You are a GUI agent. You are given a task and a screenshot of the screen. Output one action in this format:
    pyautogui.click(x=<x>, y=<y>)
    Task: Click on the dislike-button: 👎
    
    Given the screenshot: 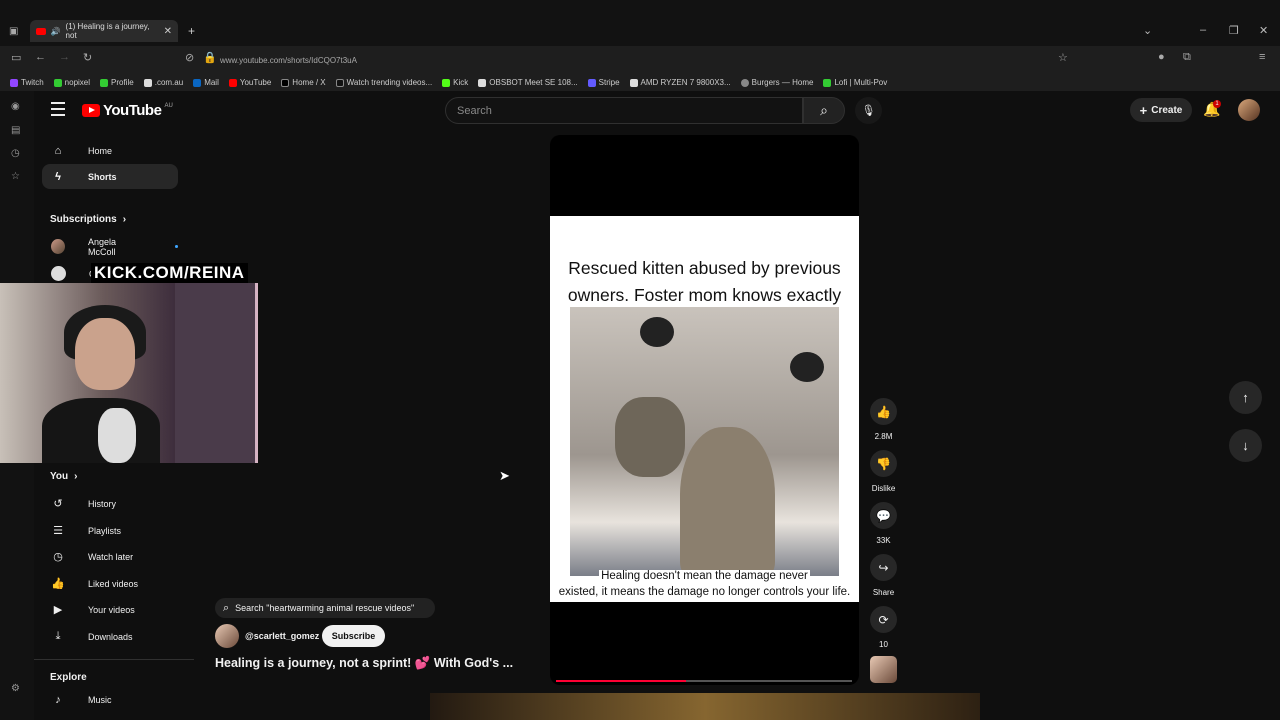 What is the action you would take?
    pyautogui.click(x=883, y=463)
    